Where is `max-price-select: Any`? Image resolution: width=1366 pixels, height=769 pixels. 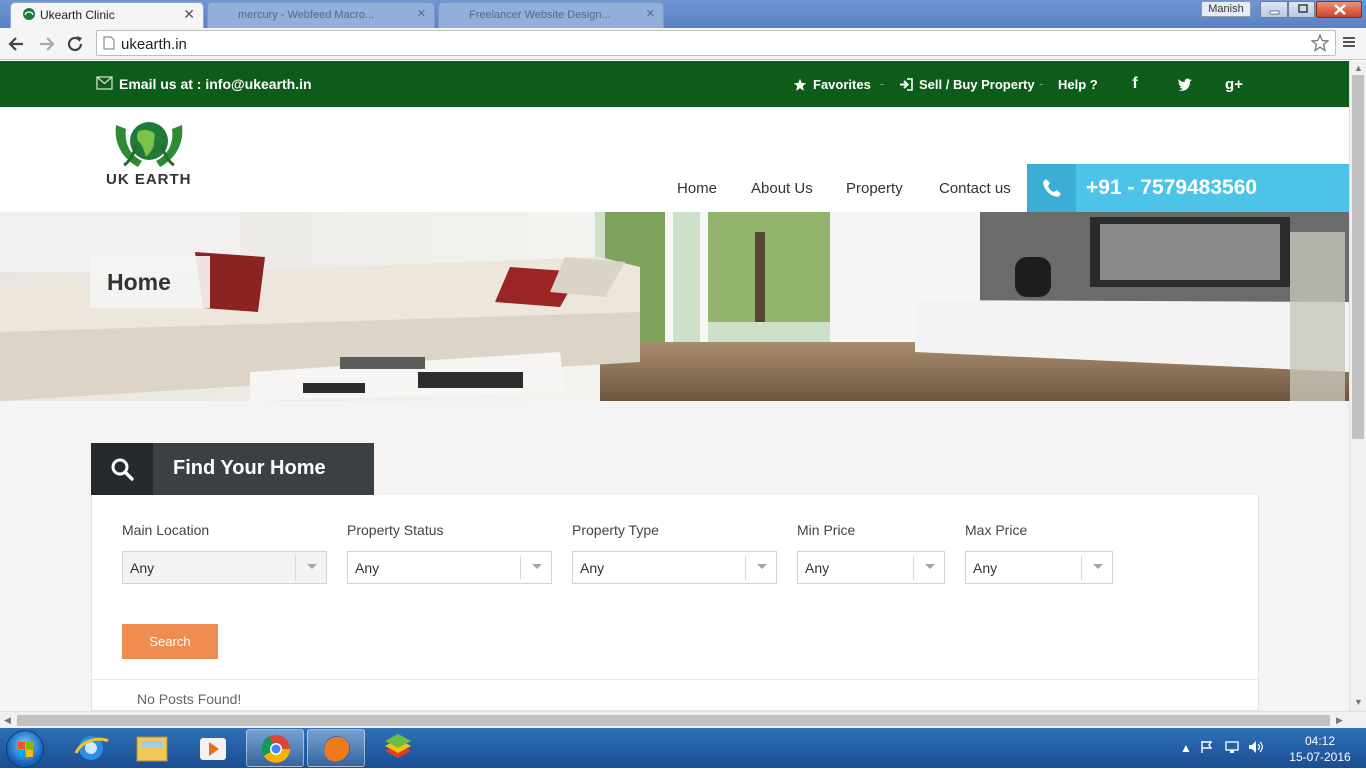
max-price-select: Any is located at coordinates (1039, 567).